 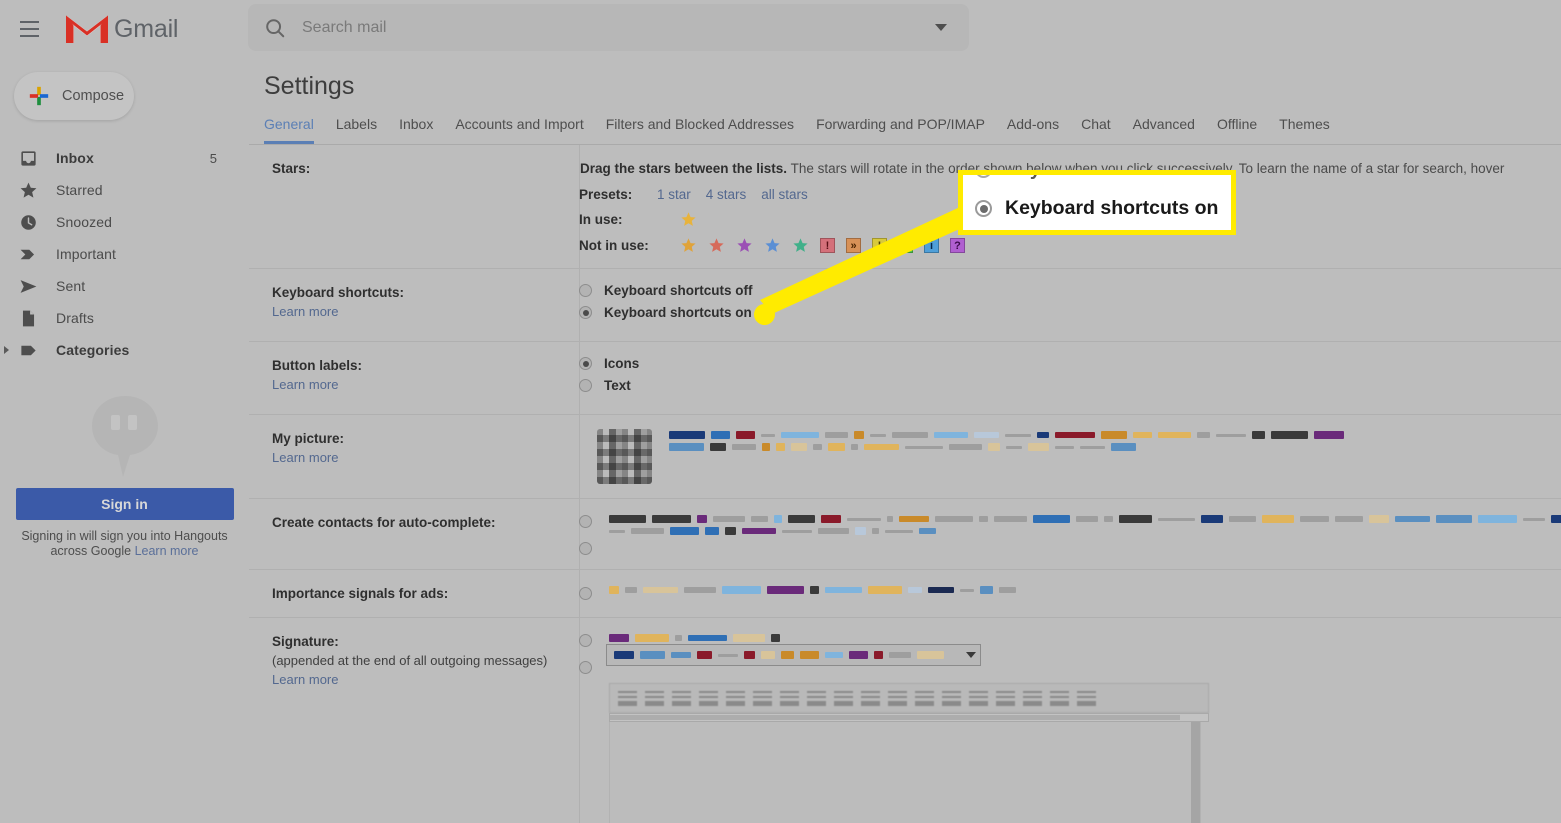 I want to click on button-labels-learn-more-link: Learn more, so click(x=305, y=384).